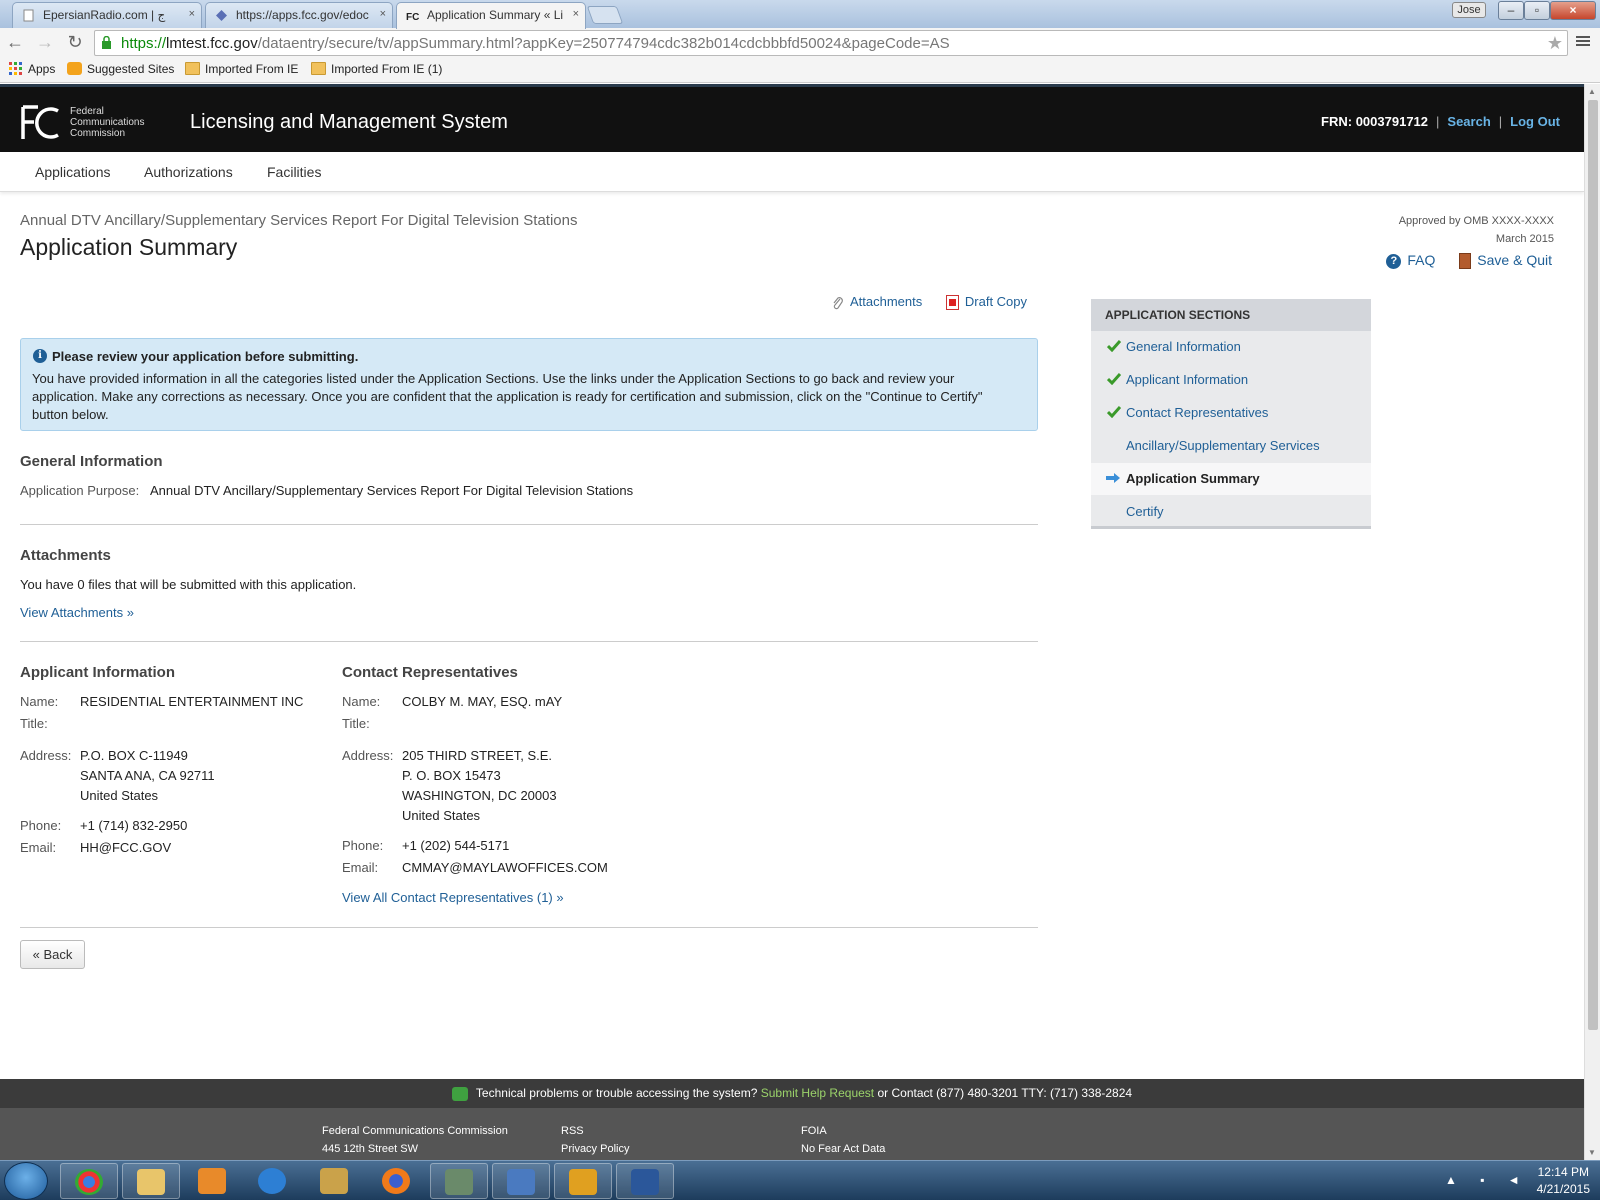 The height and width of the screenshot is (1200, 1600). I want to click on taskbar-explorer, so click(151, 1181).